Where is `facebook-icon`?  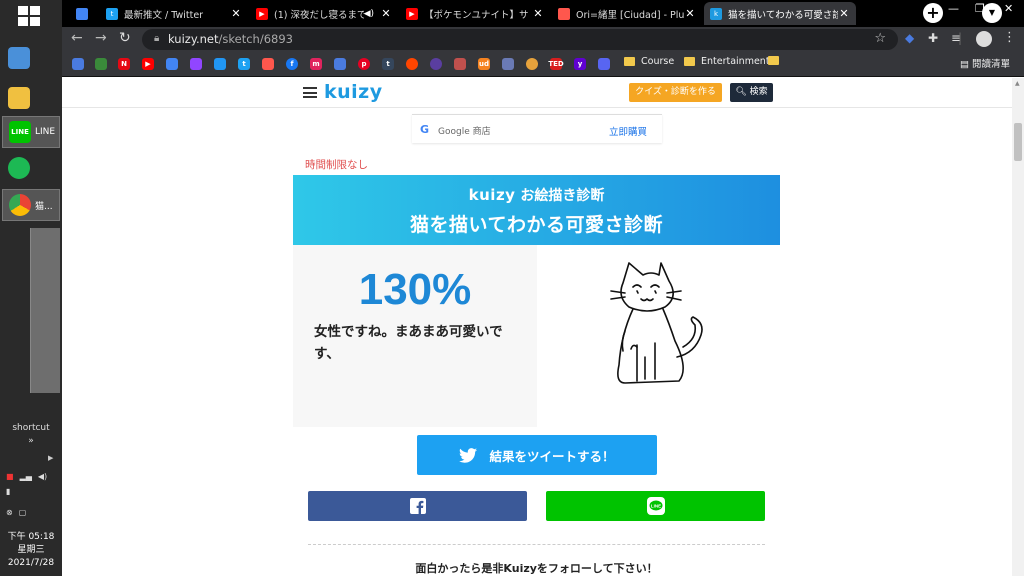 facebook-icon is located at coordinates (417, 506).